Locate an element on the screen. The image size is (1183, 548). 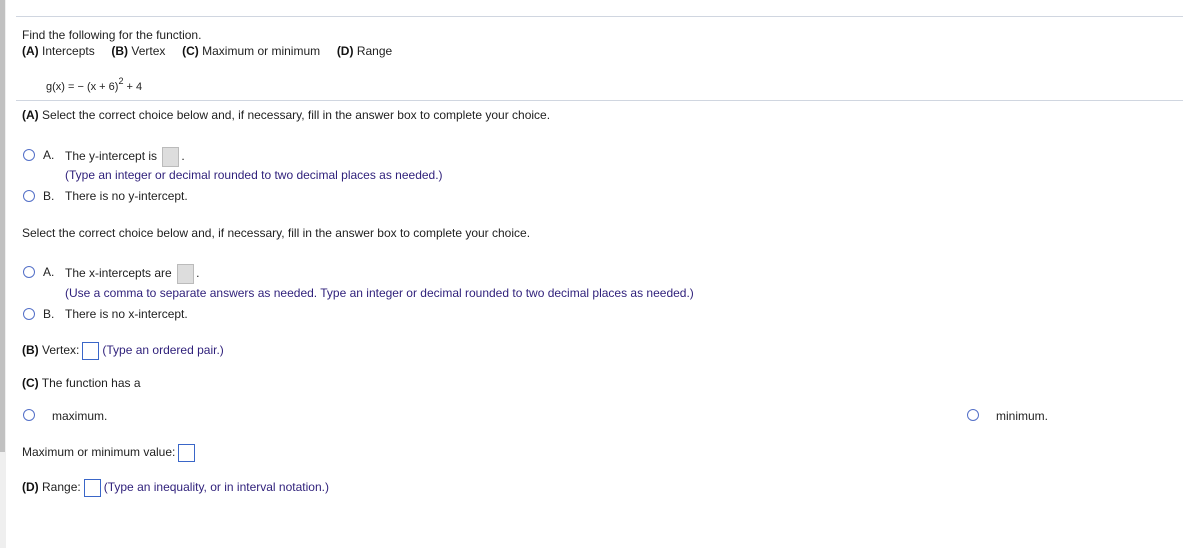
vertex-hint: (Type an ordered pair.) is located at coordinates (163, 350).